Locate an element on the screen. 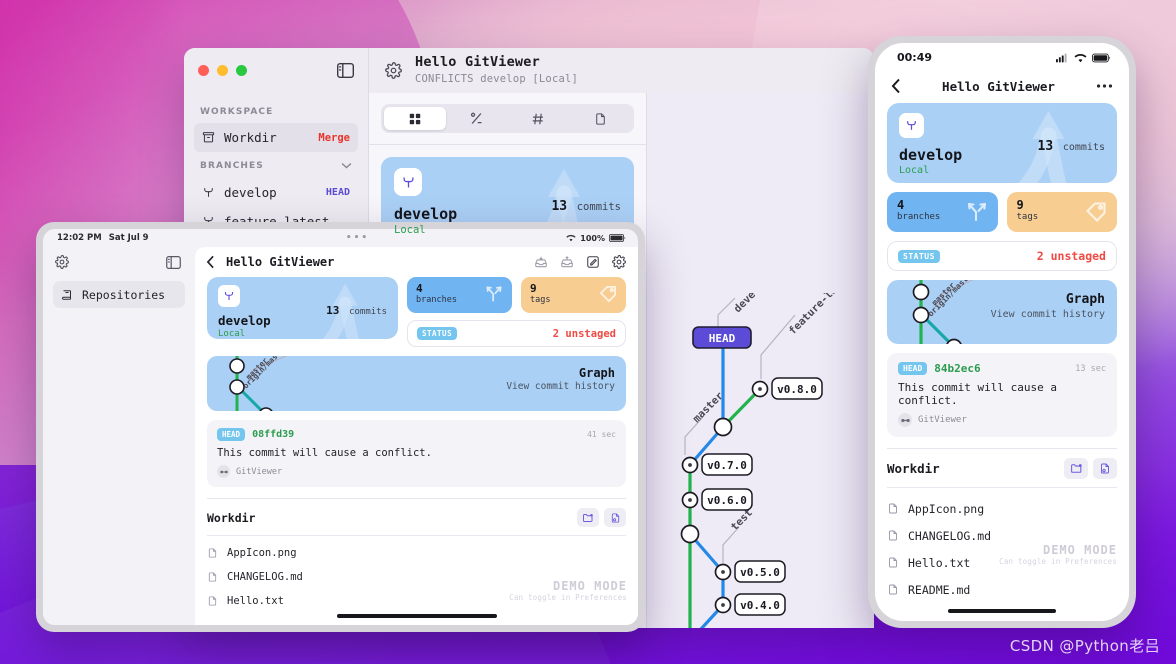 This screenshot has height=664, width=1176. minimize-window-button is located at coordinates (222, 70).